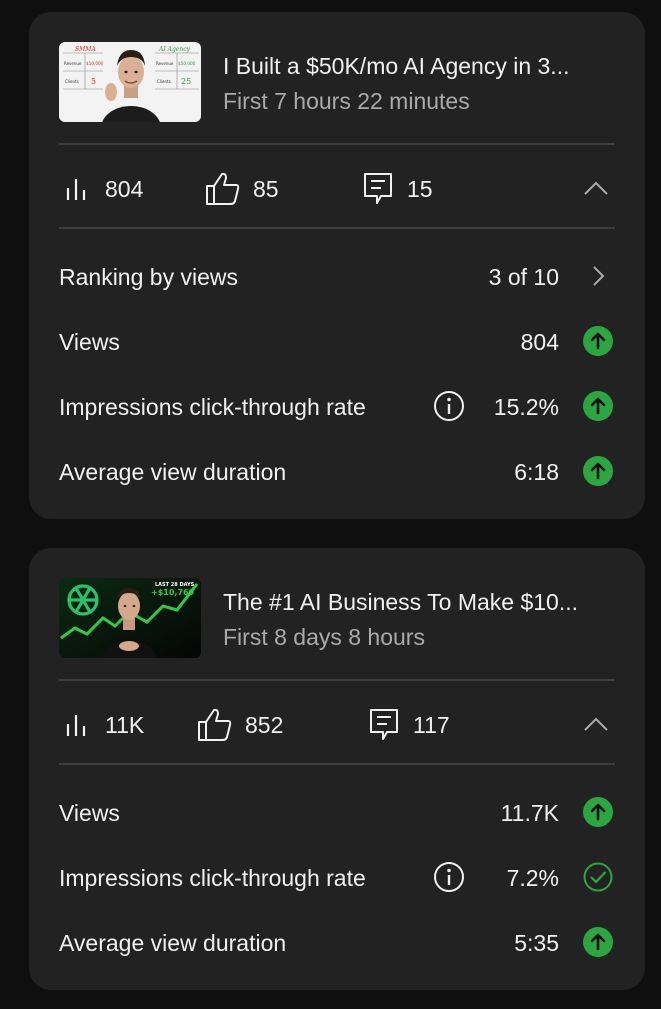  Describe the element at coordinates (523, 277) in the screenshot. I see `ranking-value: 3 of 10` at that location.